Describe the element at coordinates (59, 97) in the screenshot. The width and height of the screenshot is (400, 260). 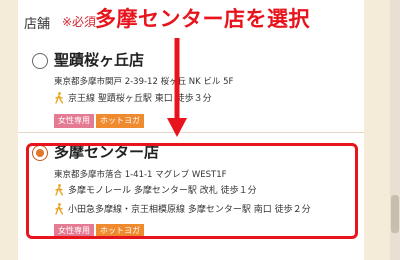
I see `walking-person-icon` at that location.